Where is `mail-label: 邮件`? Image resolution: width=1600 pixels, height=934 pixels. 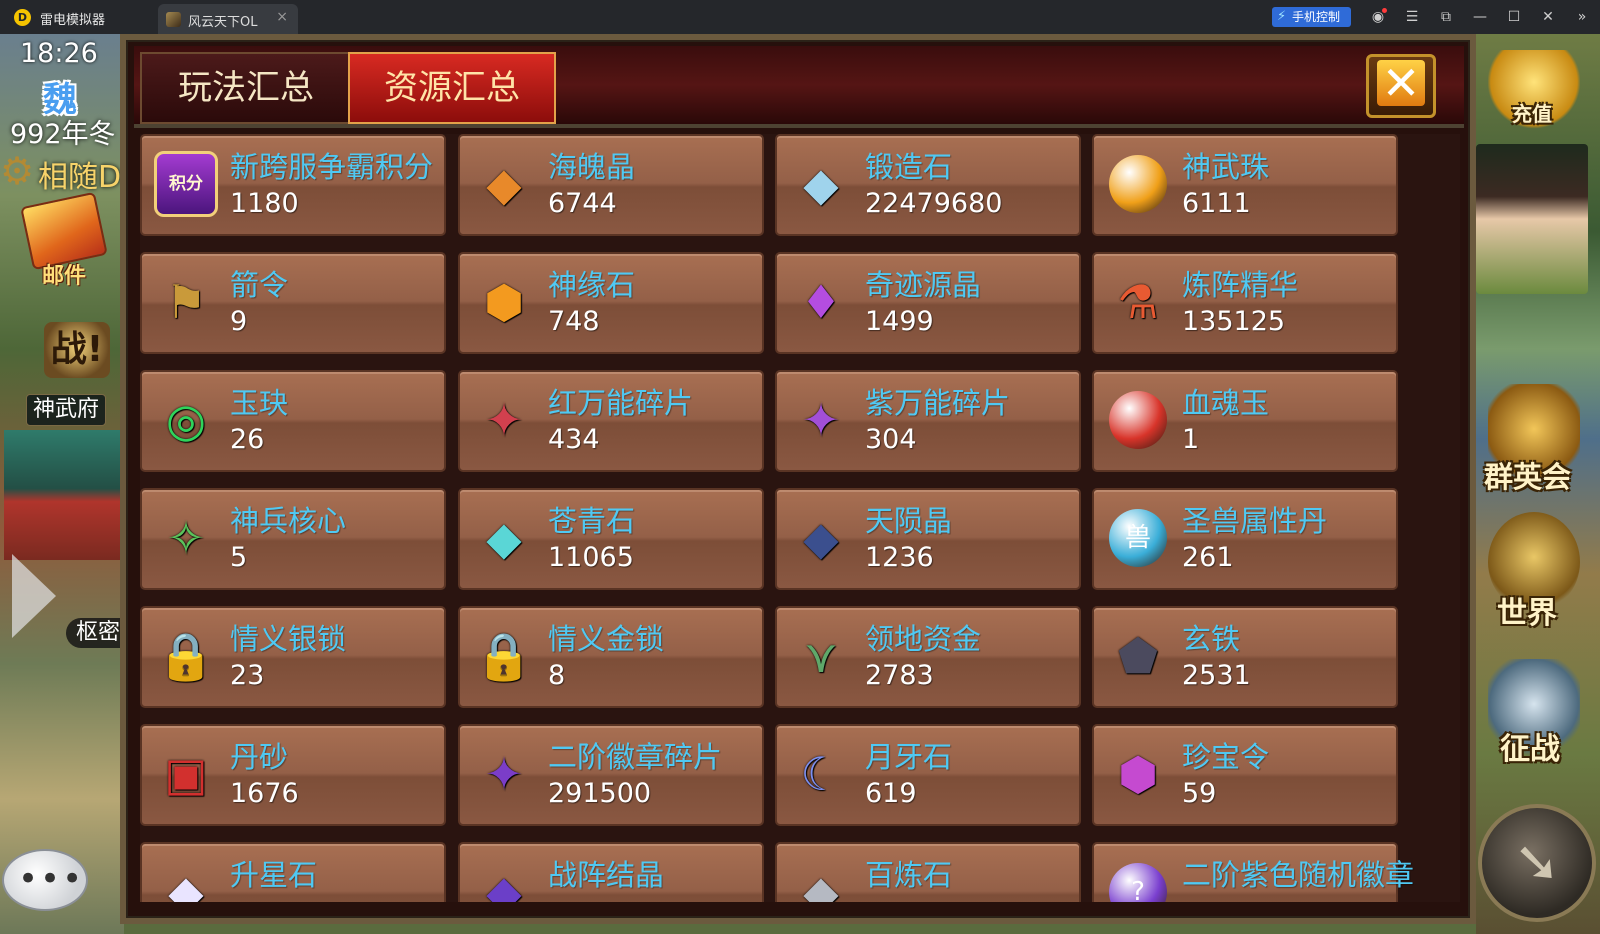
mail-label: 邮件 is located at coordinates (64, 274).